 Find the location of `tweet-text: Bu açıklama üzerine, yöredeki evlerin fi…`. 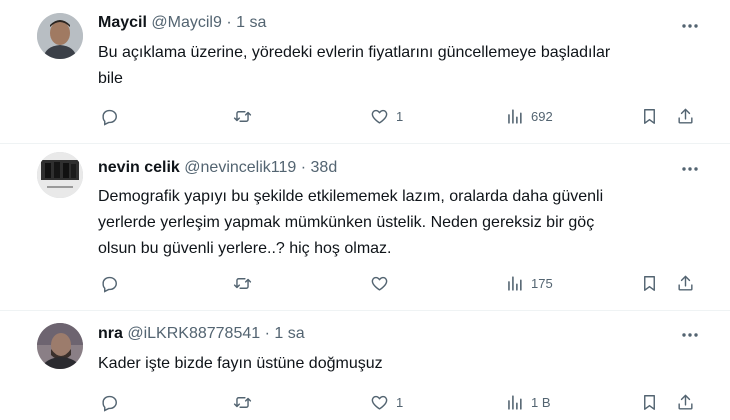

tweet-text: Bu açıklama üzerine, yöredeki evlerin fi… is located at coordinates (398, 66).